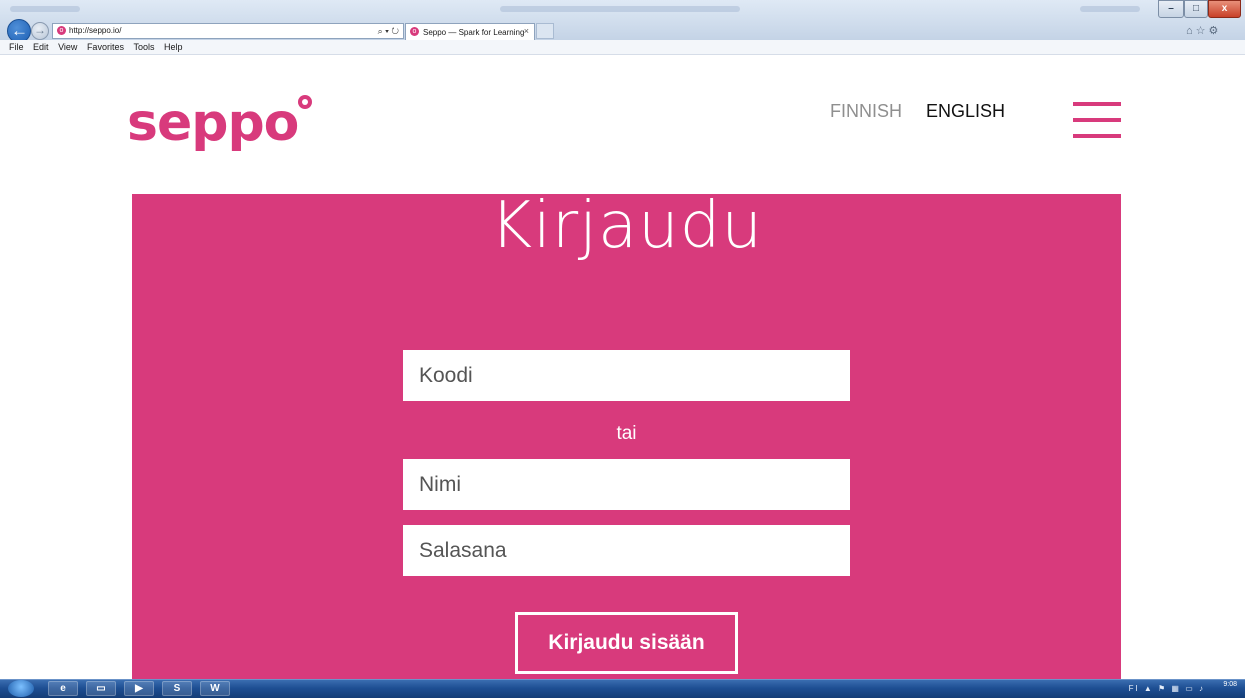 Image resolution: width=1245 pixels, height=698 pixels. I want to click on tab-close-icon: ×, so click(526, 31).